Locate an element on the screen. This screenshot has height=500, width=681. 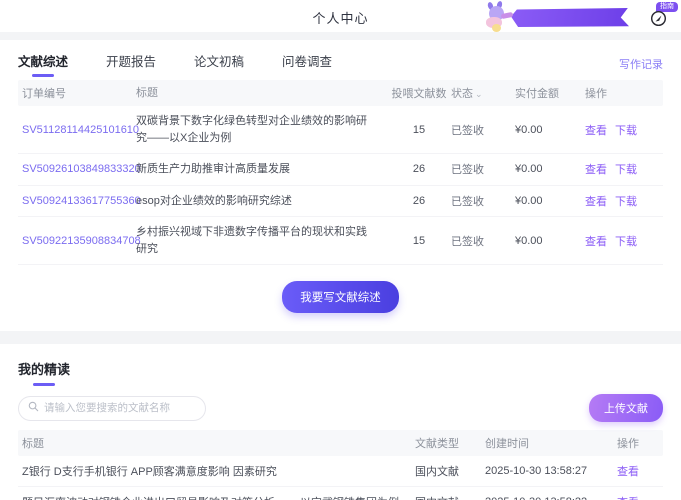
doc-created-time: 2025-10-30 13:58:27 is located at coordinates (536, 471).